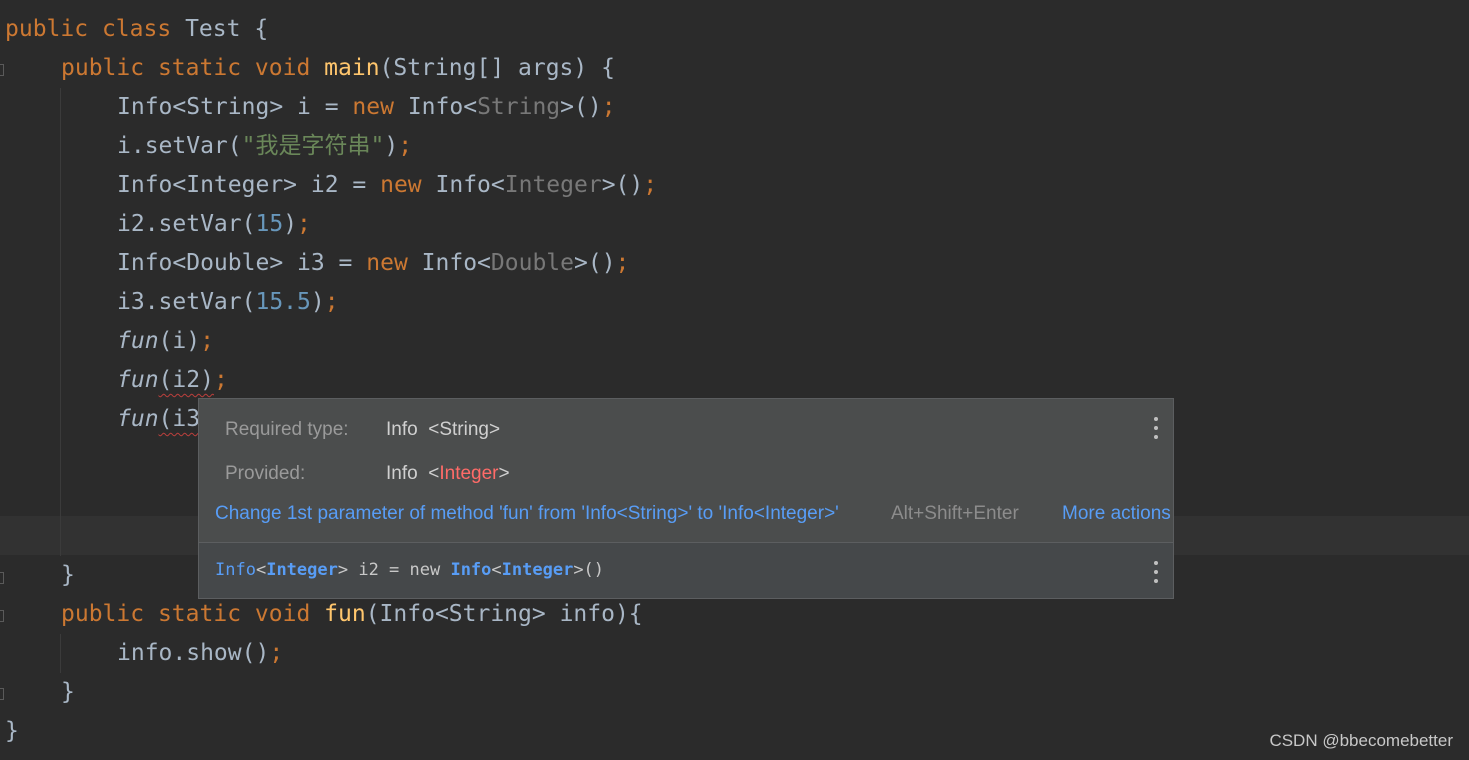 The width and height of the screenshot is (1469, 760). I want to click on code-line-12: }, so click(68, 575).